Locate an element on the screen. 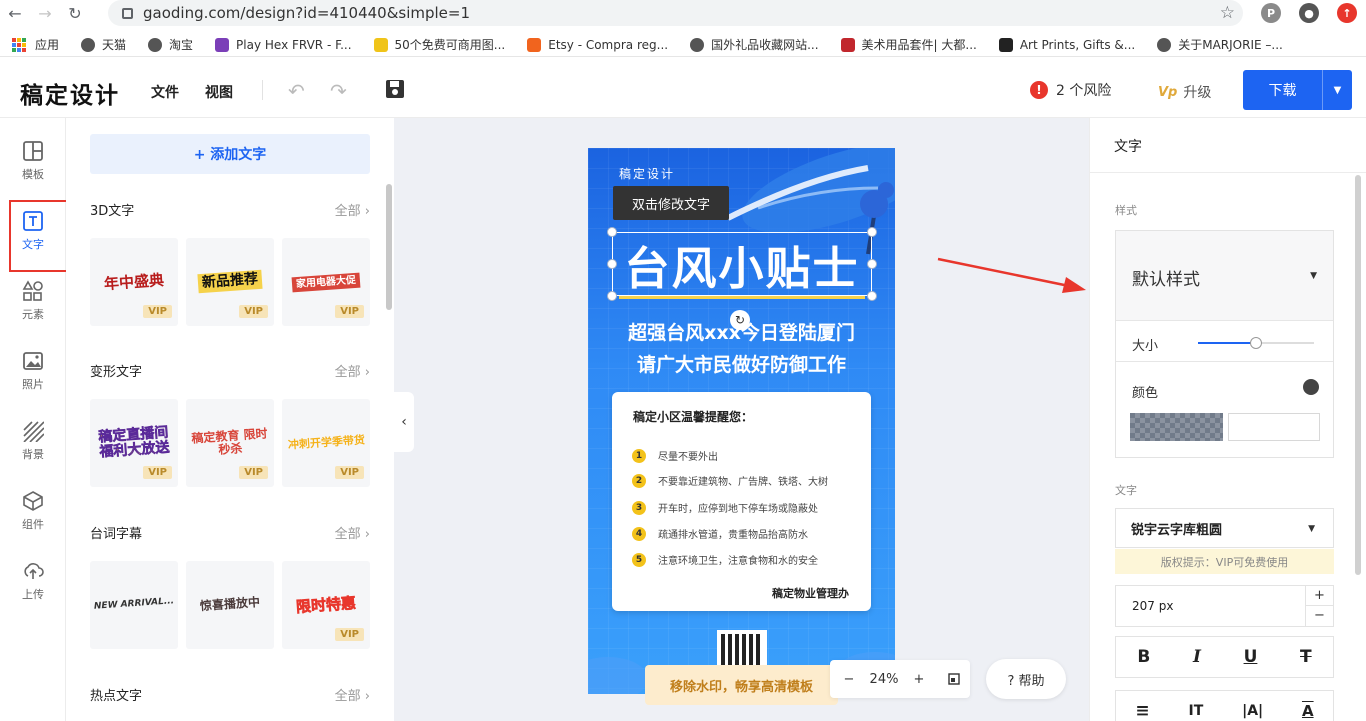 The image size is (1366, 721). increase-button: + is located at coordinates (1319, 596).